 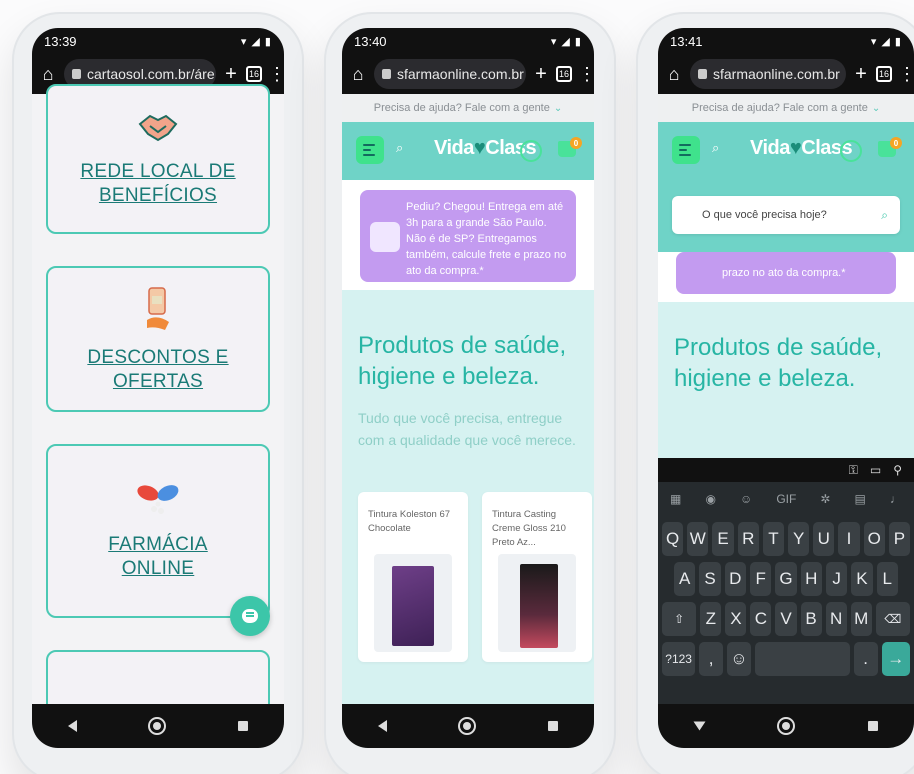 I want to click on mic-icon: ♩, so click(x=896, y=499).